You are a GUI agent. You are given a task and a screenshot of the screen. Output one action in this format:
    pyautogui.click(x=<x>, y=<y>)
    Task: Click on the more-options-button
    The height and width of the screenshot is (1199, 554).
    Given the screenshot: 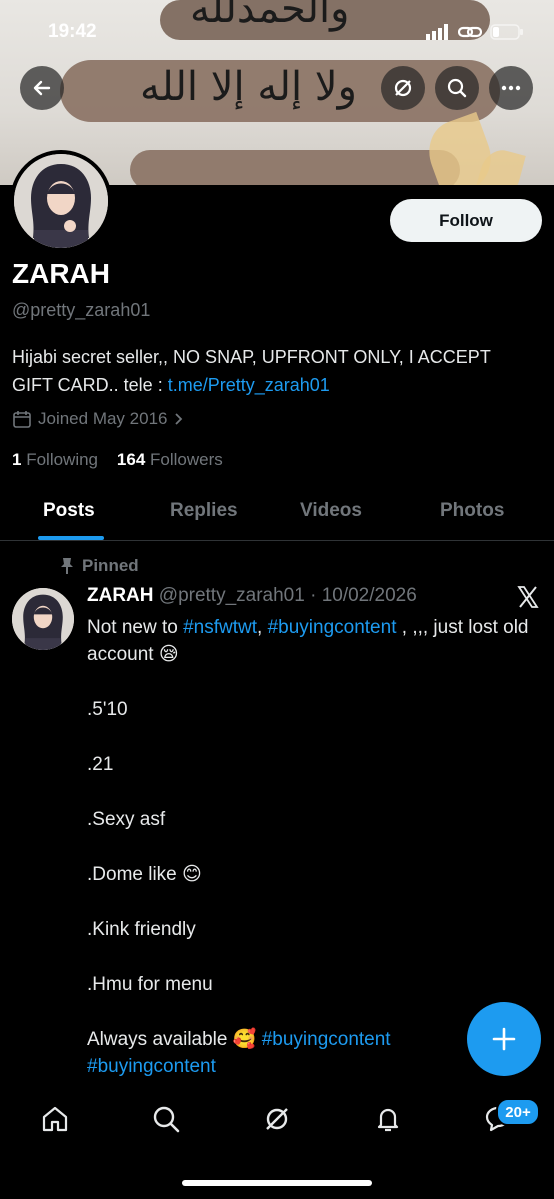 What is the action you would take?
    pyautogui.click(x=511, y=88)
    